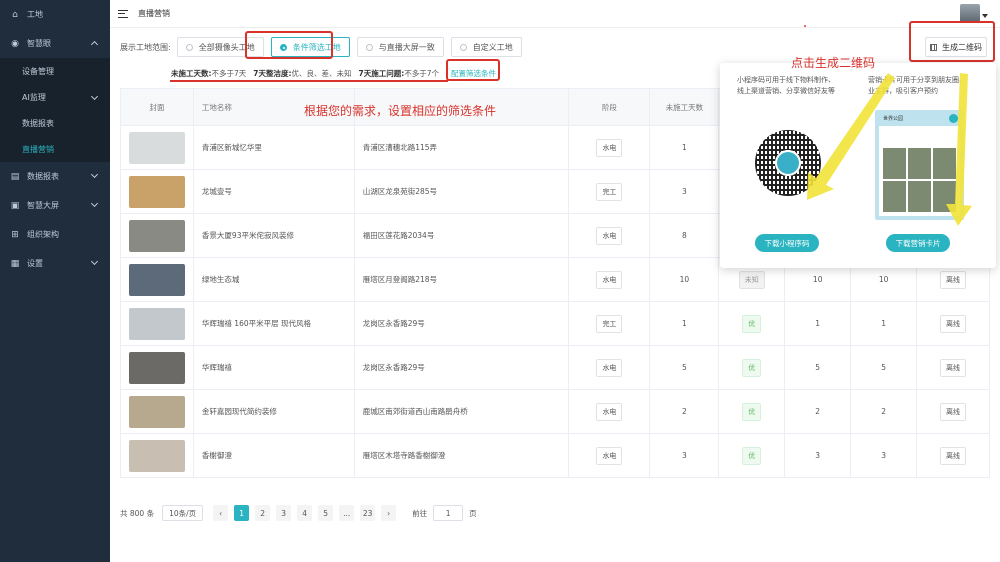  I want to click on goto-page-input: 1, so click(448, 513).